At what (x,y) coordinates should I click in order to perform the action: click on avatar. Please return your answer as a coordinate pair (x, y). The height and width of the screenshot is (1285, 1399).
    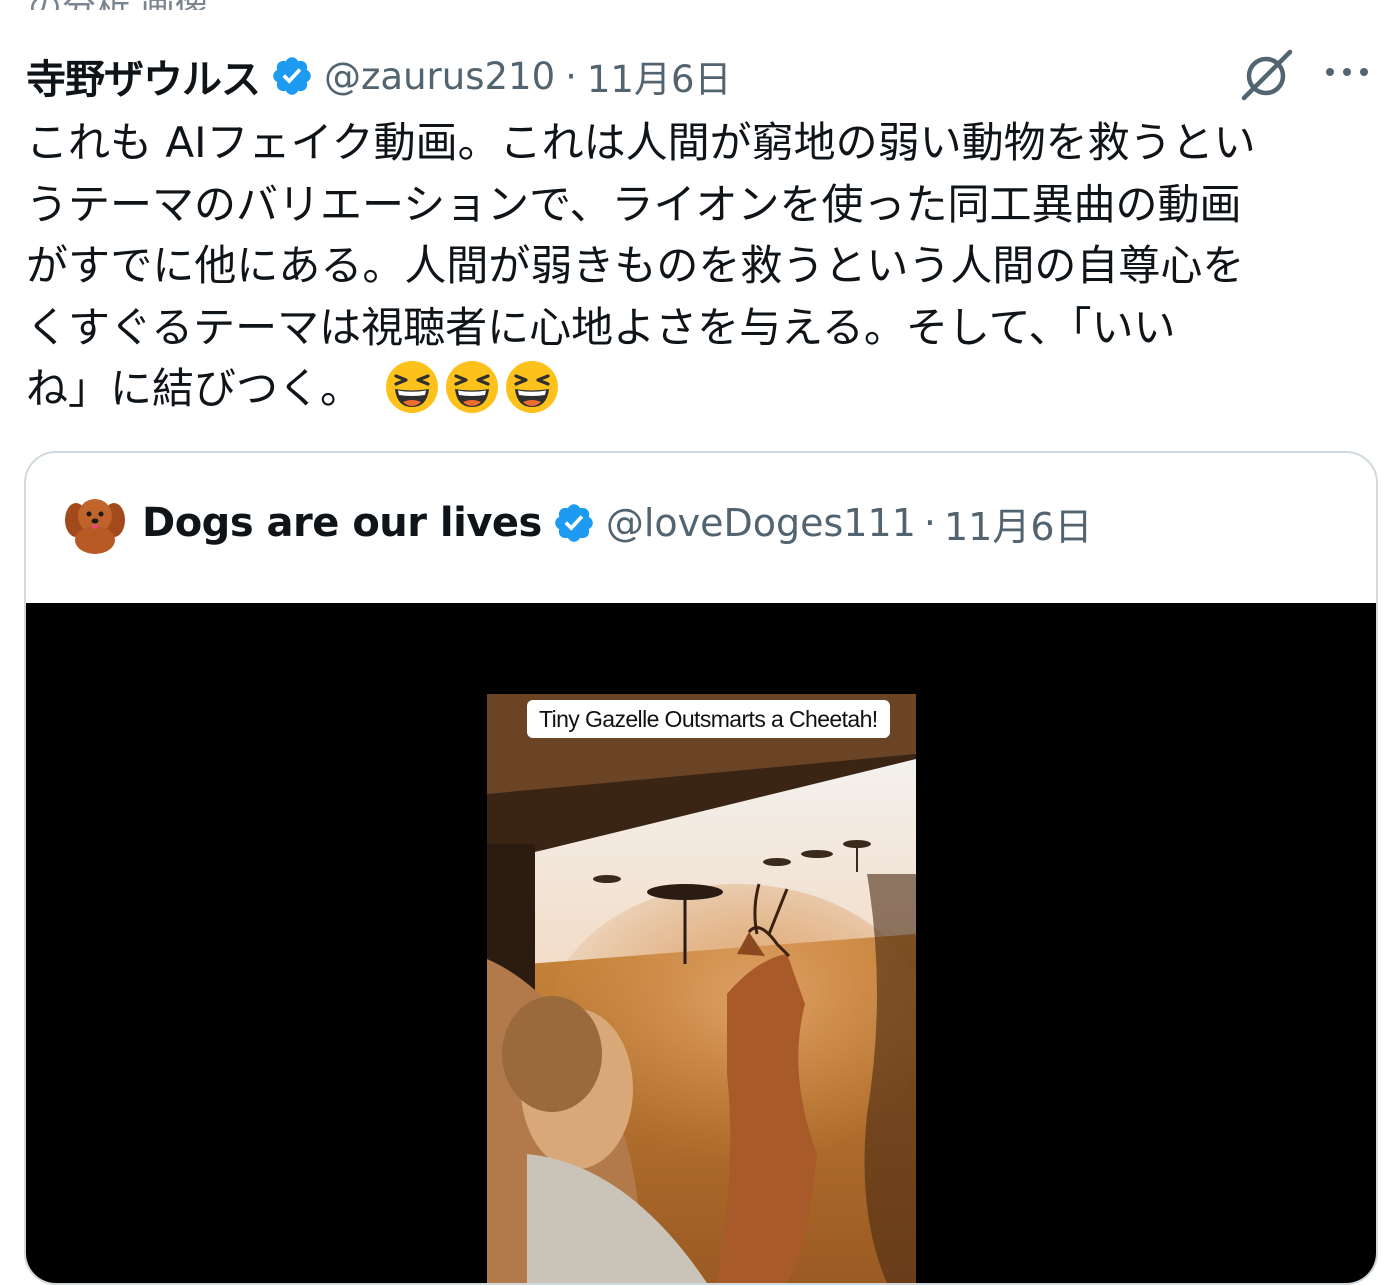
    Looking at the image, I should click on (95, 523).